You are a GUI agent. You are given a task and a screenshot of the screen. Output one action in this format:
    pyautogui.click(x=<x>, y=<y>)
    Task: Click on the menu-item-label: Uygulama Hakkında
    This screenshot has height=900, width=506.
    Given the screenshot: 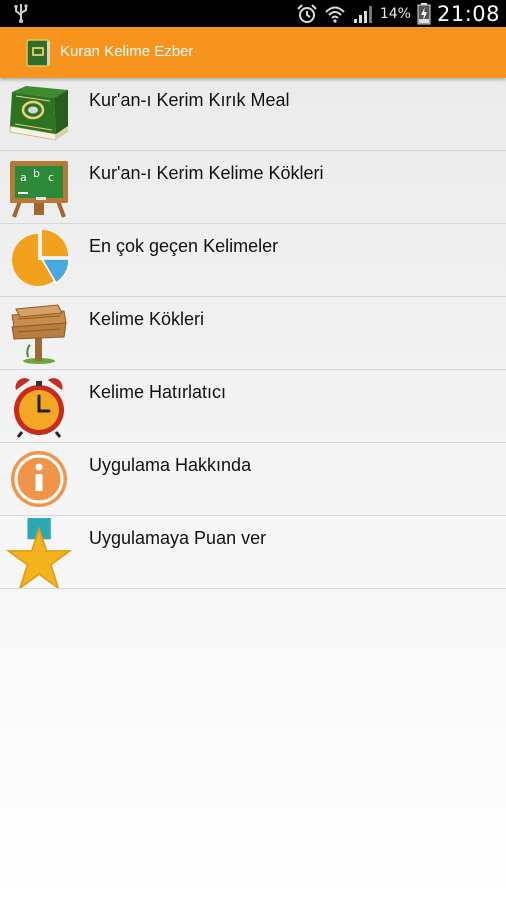 What is the action you would take?
    pyautogui.click(x=170, y=465)
    